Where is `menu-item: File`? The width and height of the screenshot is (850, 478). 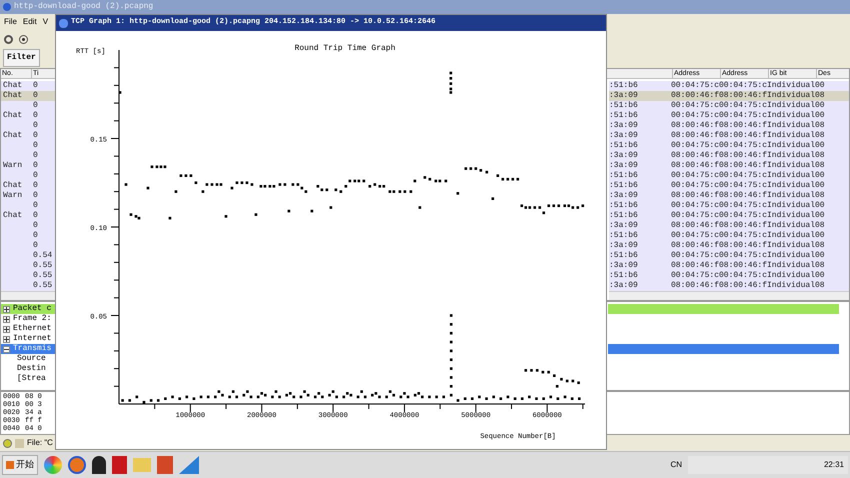
menu-item: File is located at coordinates (10, 22).